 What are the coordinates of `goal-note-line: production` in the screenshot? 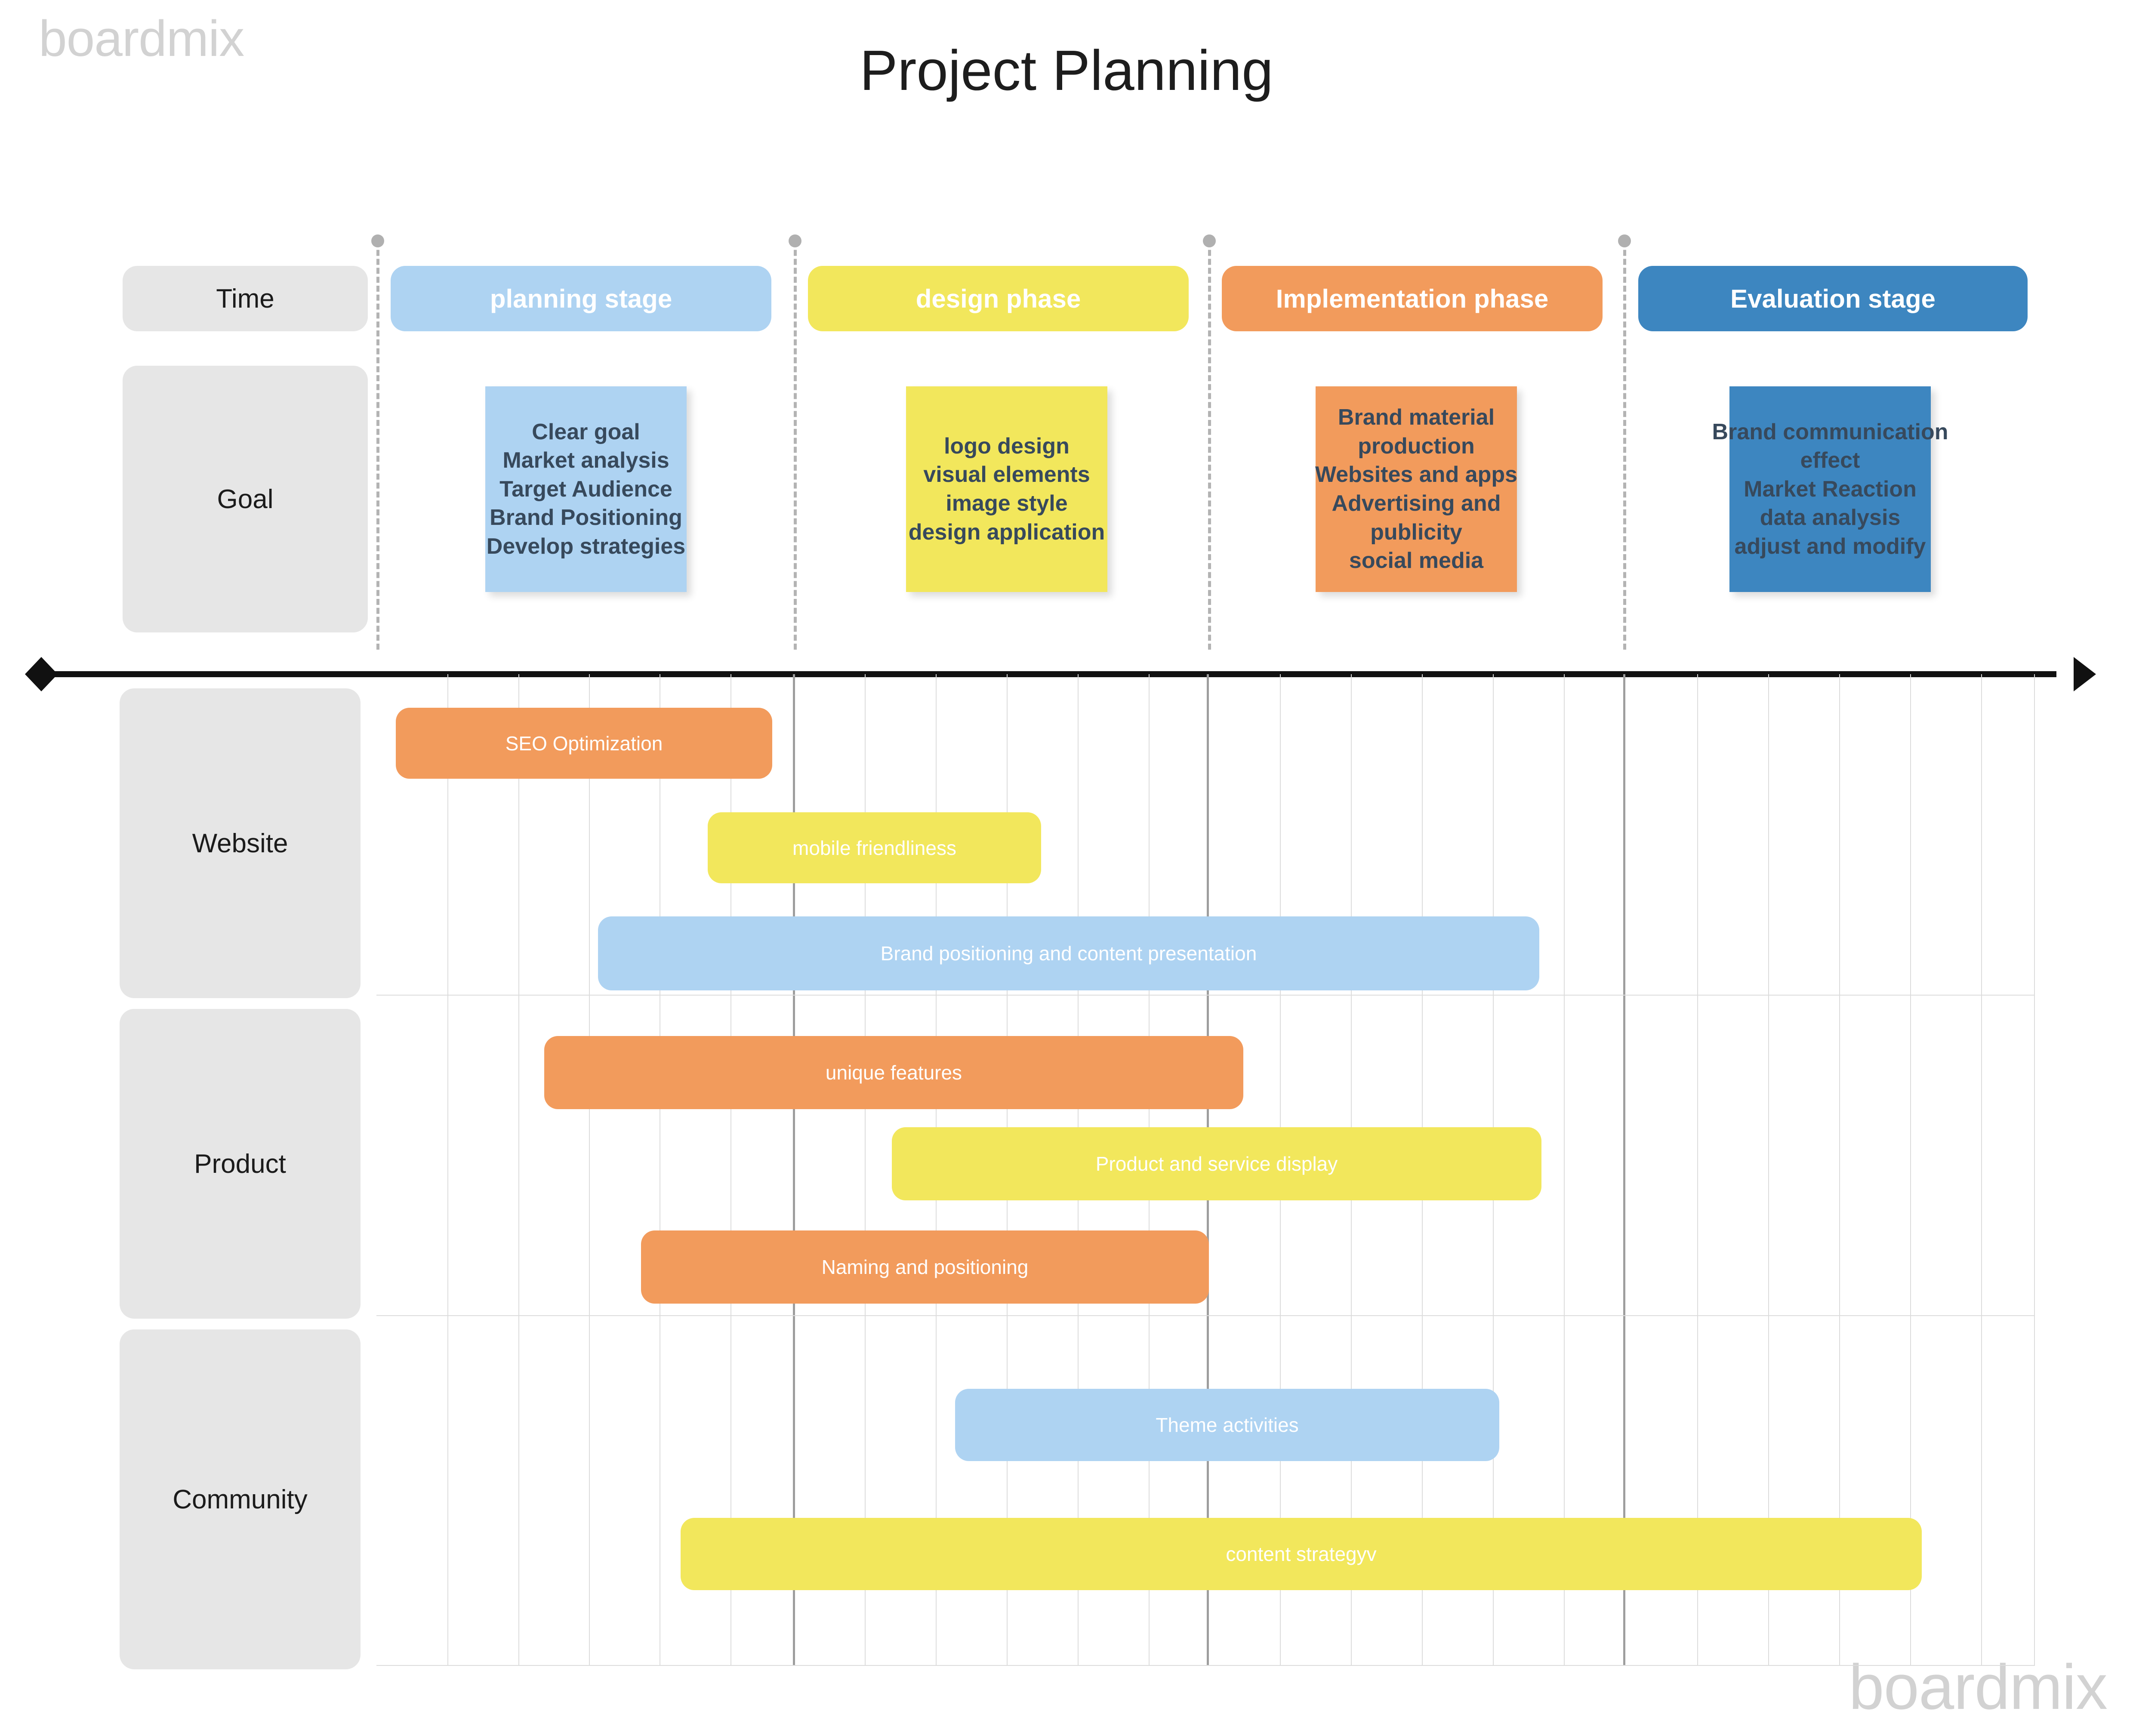 It's located at (1416, 446).